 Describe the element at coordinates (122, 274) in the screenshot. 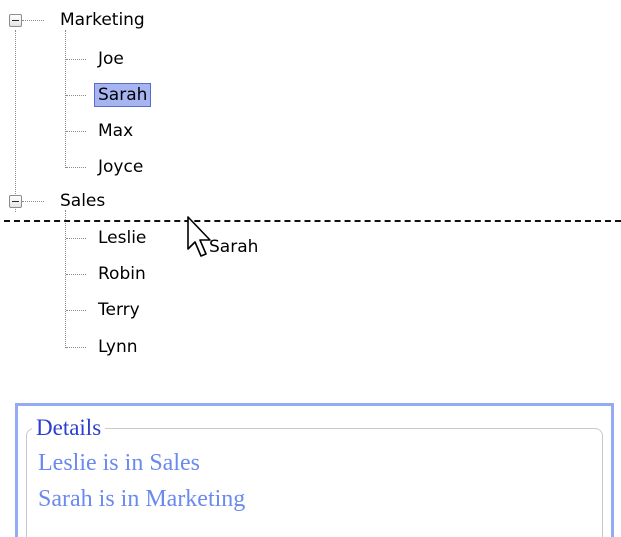

I see `tree-node-robin: Robin` at that location.